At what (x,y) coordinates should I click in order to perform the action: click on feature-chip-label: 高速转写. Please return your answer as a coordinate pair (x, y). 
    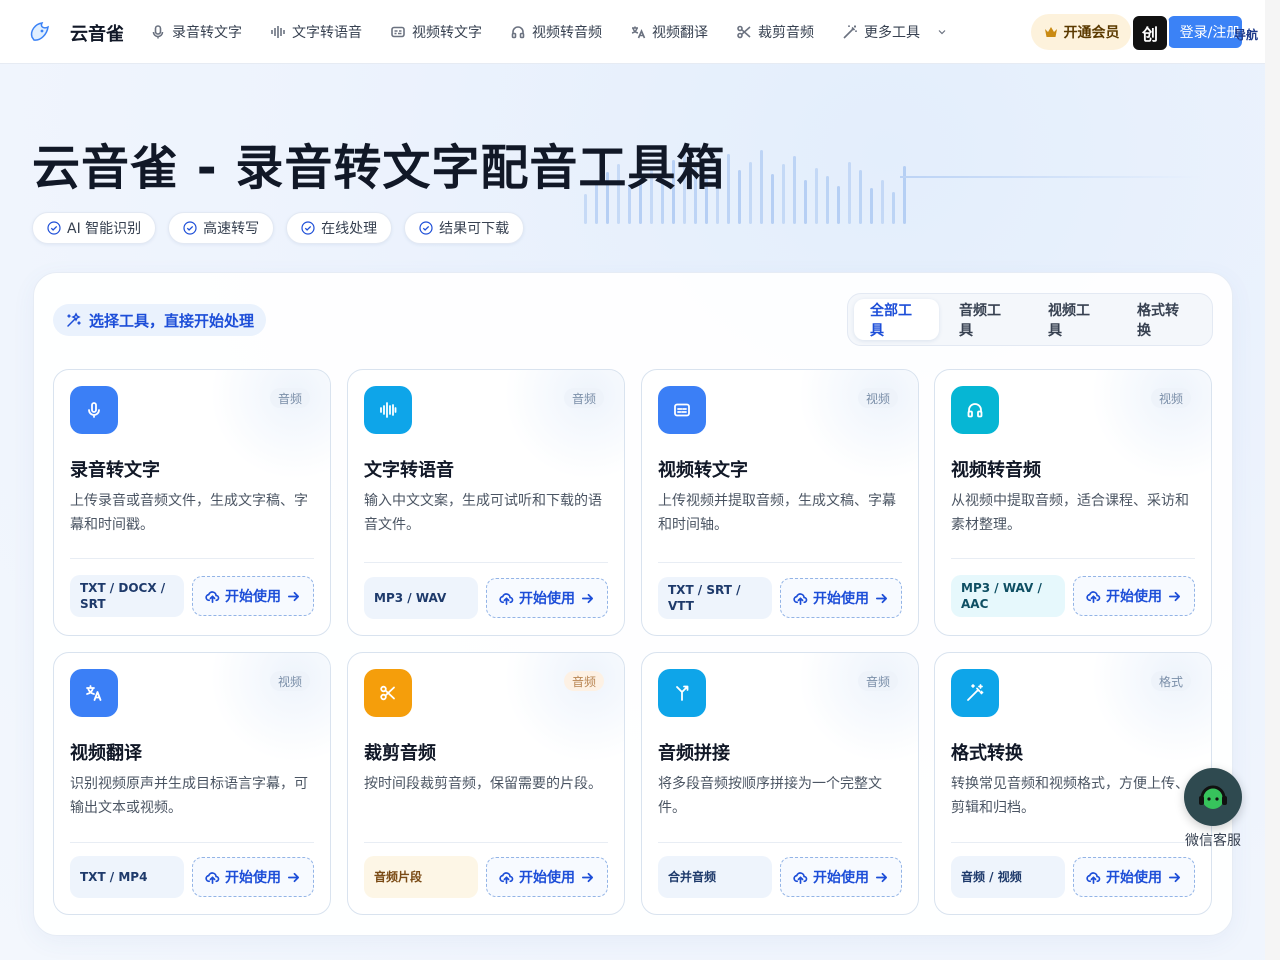
    Looking at the image, I should click on (231, 229).